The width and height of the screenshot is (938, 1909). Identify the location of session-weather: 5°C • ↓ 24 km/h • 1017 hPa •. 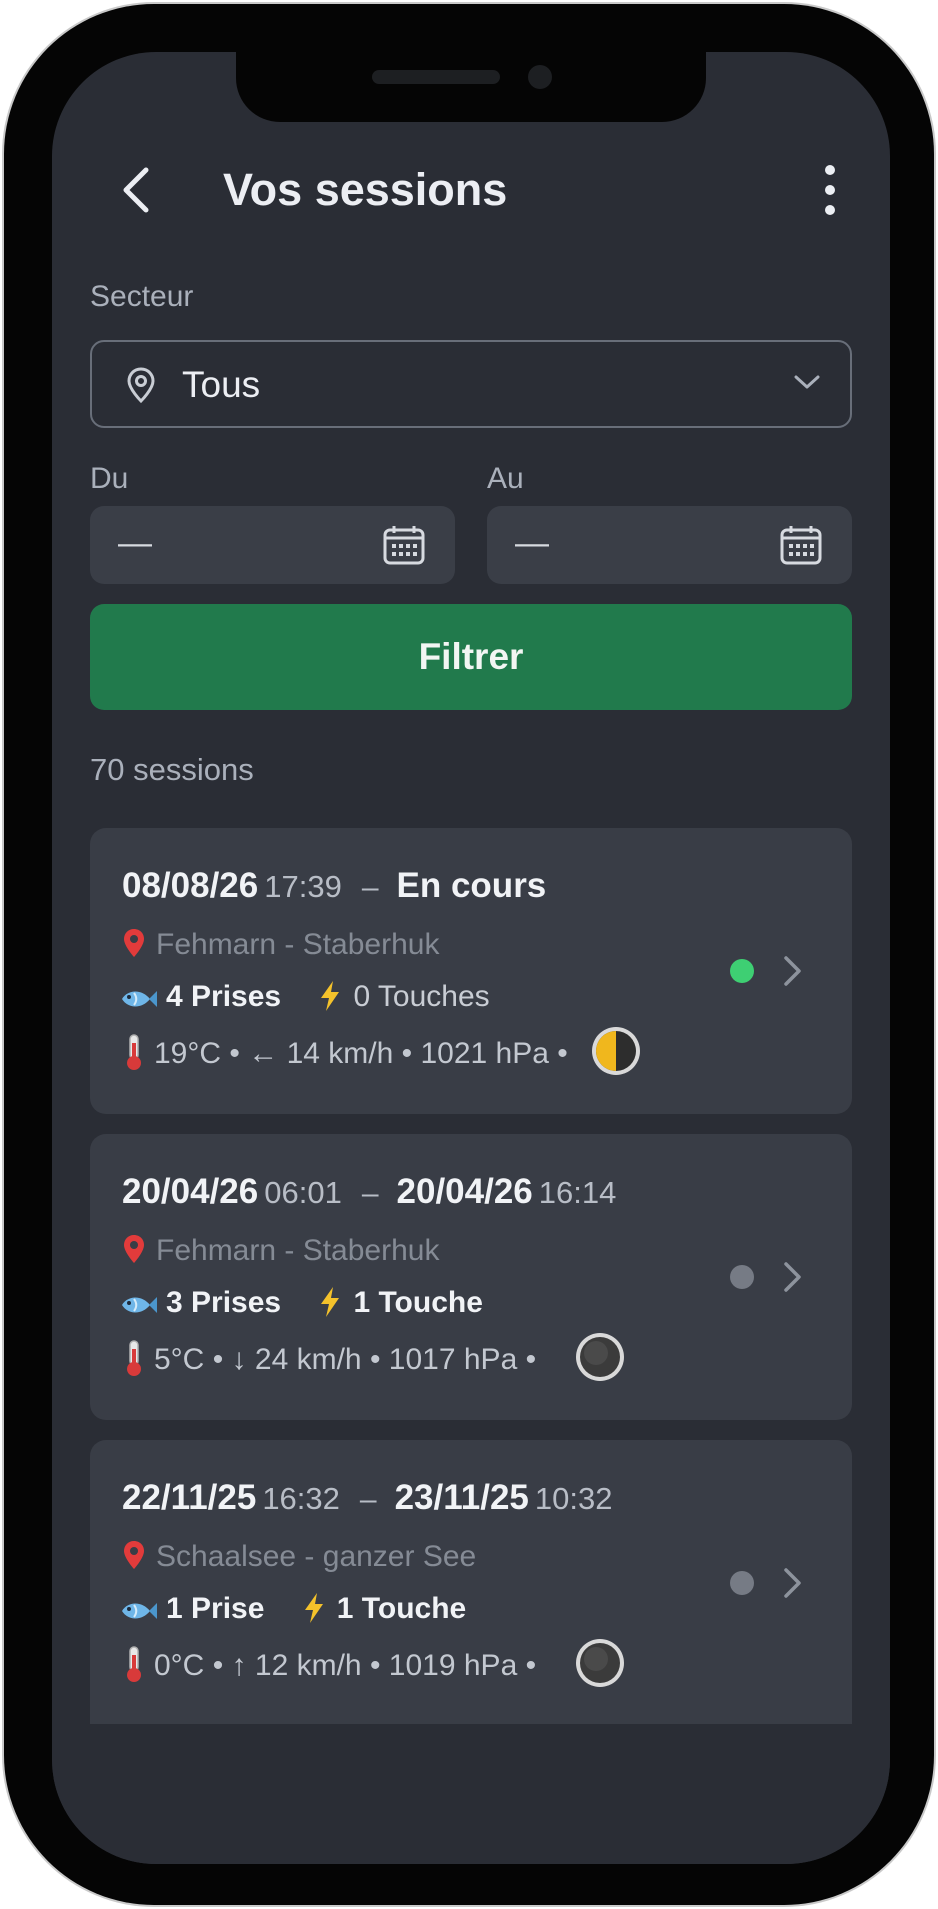
(330, 1358).